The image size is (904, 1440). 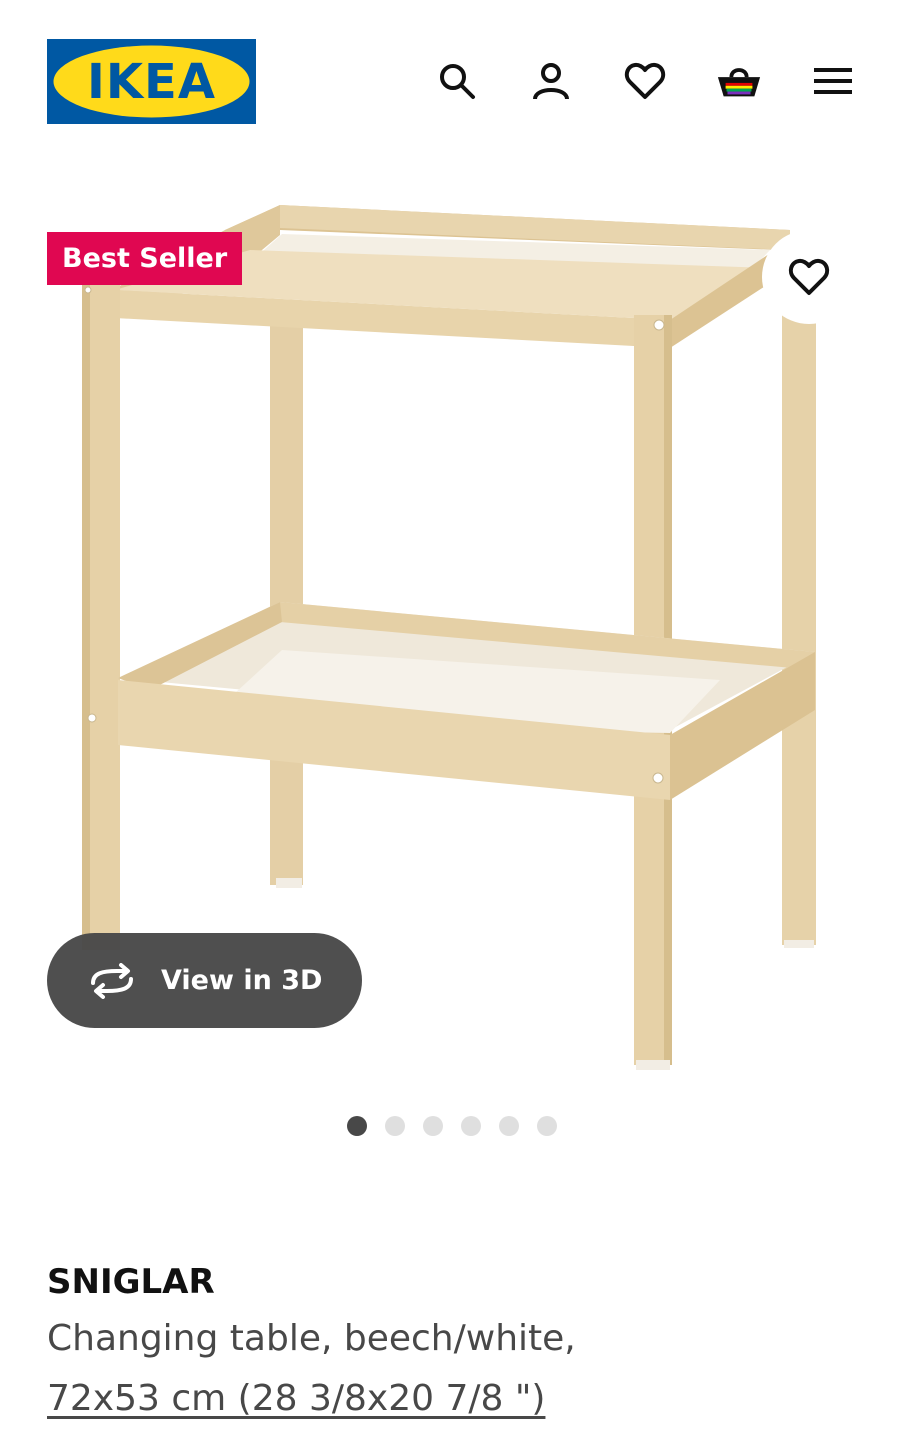 What do you see at coordinates (551, 81) in the screenshot?
I see `profile-icon` at bounding box center [551, 81].